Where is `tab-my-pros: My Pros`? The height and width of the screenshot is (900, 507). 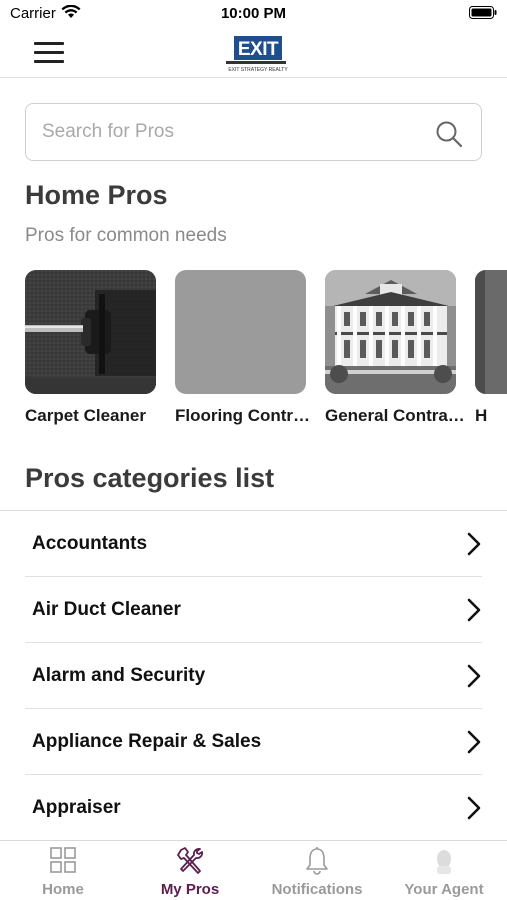
tab-my-pros: My Pros is located at coordinates (190, 870).